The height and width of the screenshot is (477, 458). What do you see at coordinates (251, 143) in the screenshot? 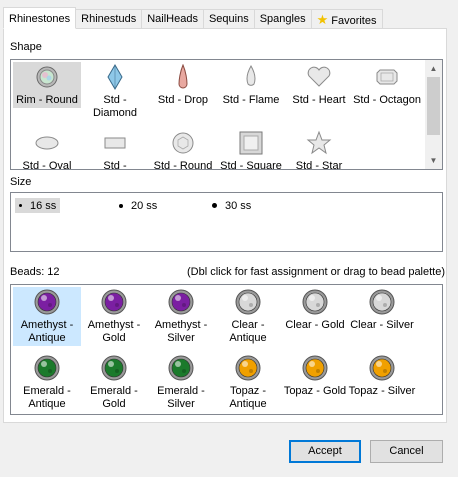
I see `square-icon` at bounding box center [251, 143].